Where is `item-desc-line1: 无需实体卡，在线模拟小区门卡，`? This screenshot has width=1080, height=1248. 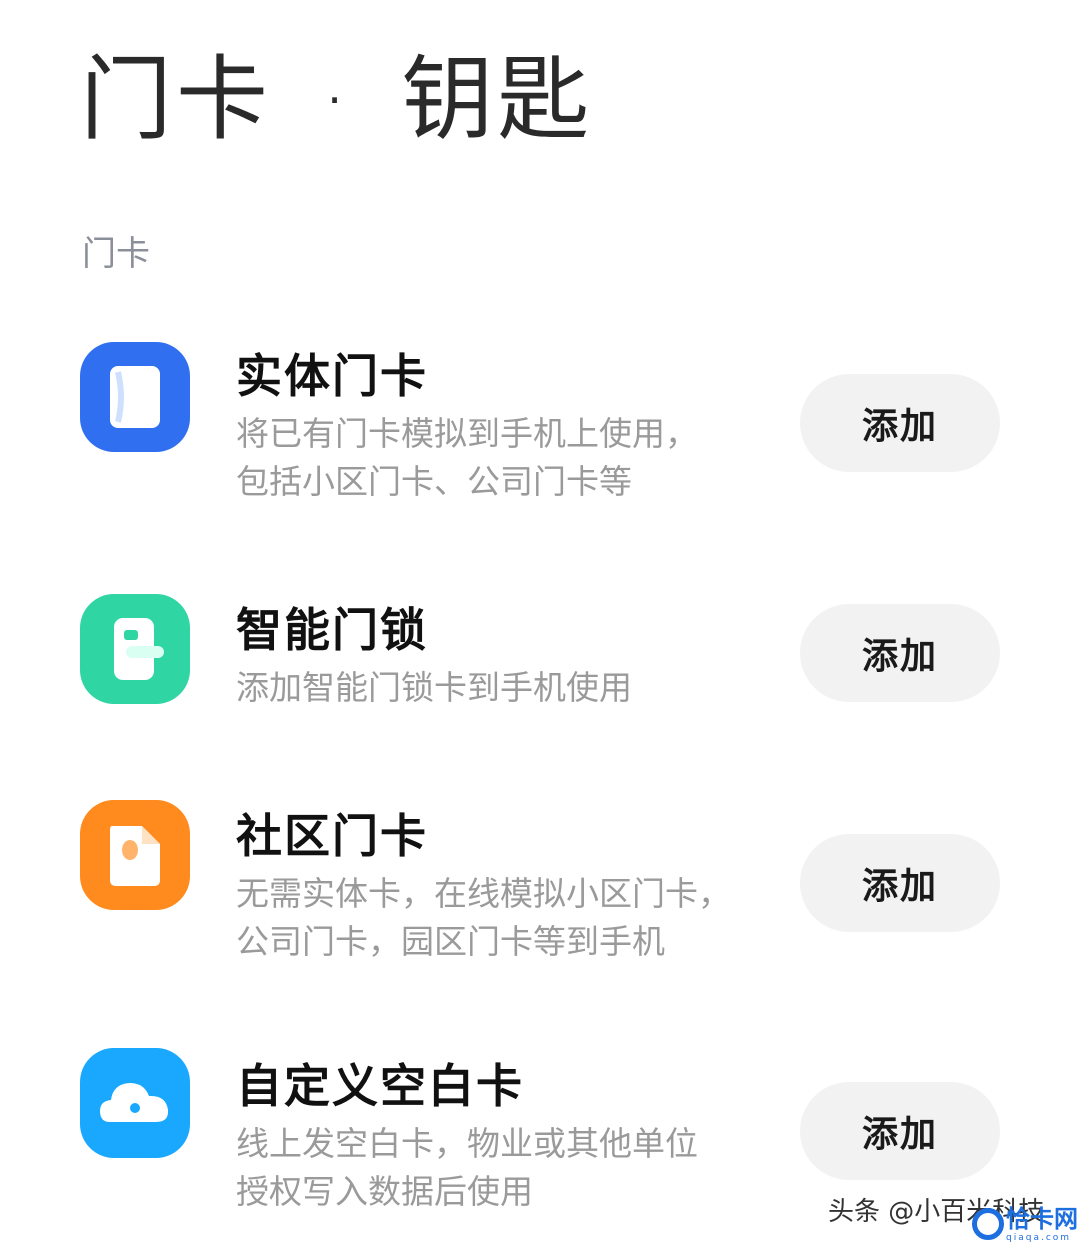 item-desc-line1: 无需实体卡，在线模拟小区门卡， is located at coordinates (483, 893).